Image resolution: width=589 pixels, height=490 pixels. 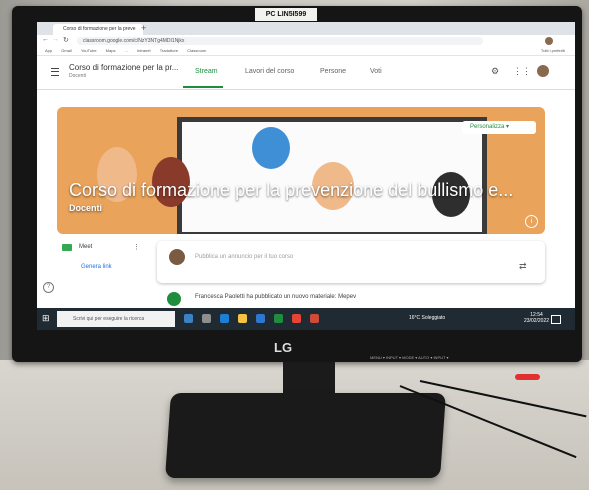 What do you see at coordinates (556, 319) in the screenshot?
I see `notification-icon` at bounding box center [556, 319].